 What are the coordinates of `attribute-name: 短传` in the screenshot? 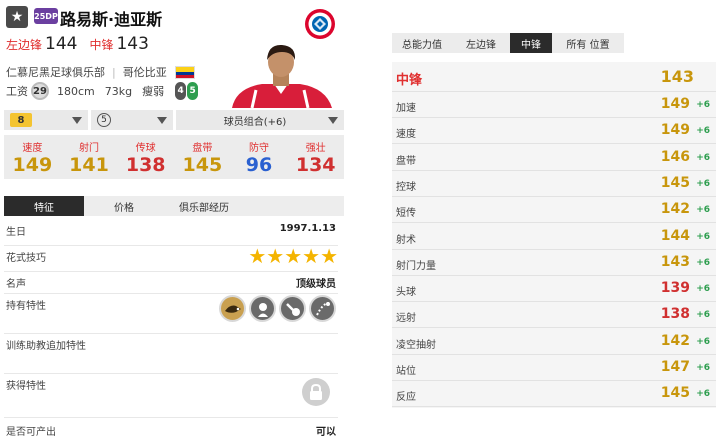 It's located at (406, 214).